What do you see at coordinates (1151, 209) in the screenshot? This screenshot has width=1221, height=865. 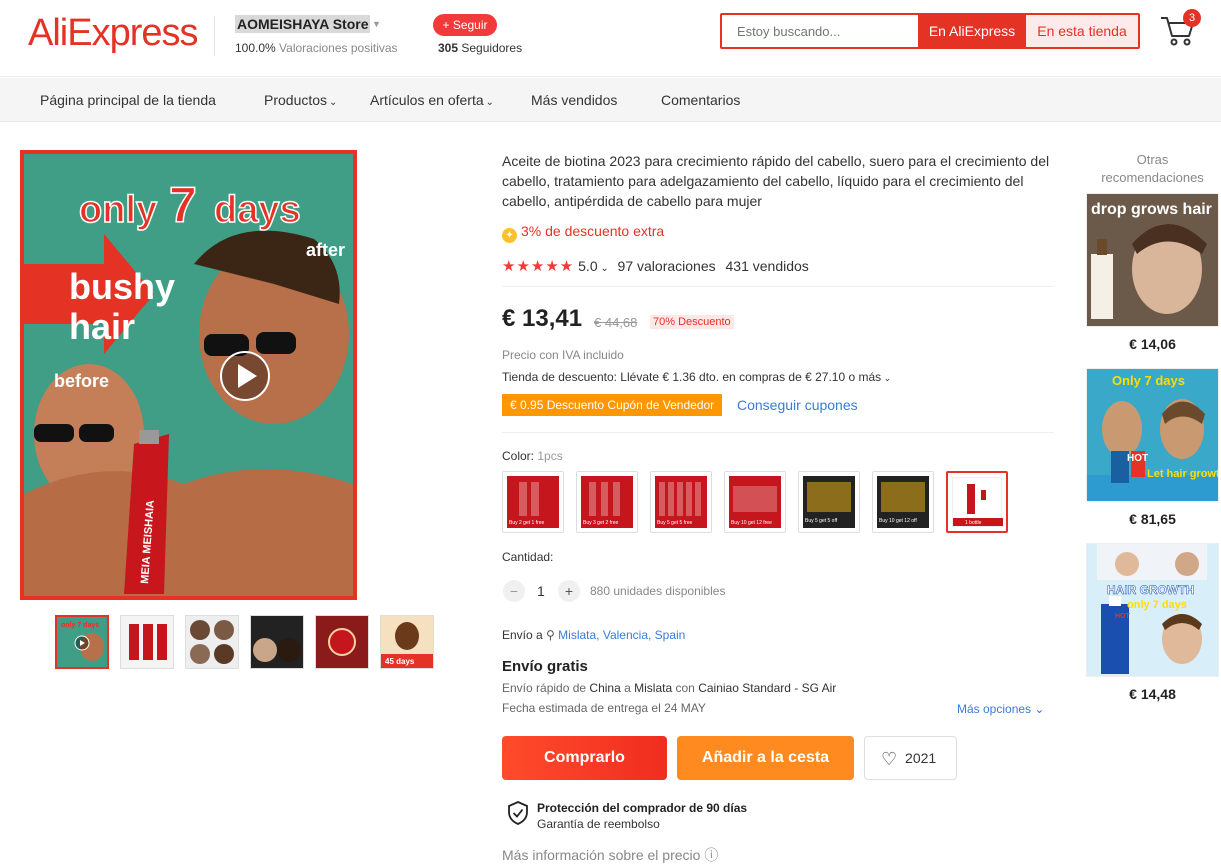 I see `rec-image-text: drop grows hair` at bounding box center [1151, 209].